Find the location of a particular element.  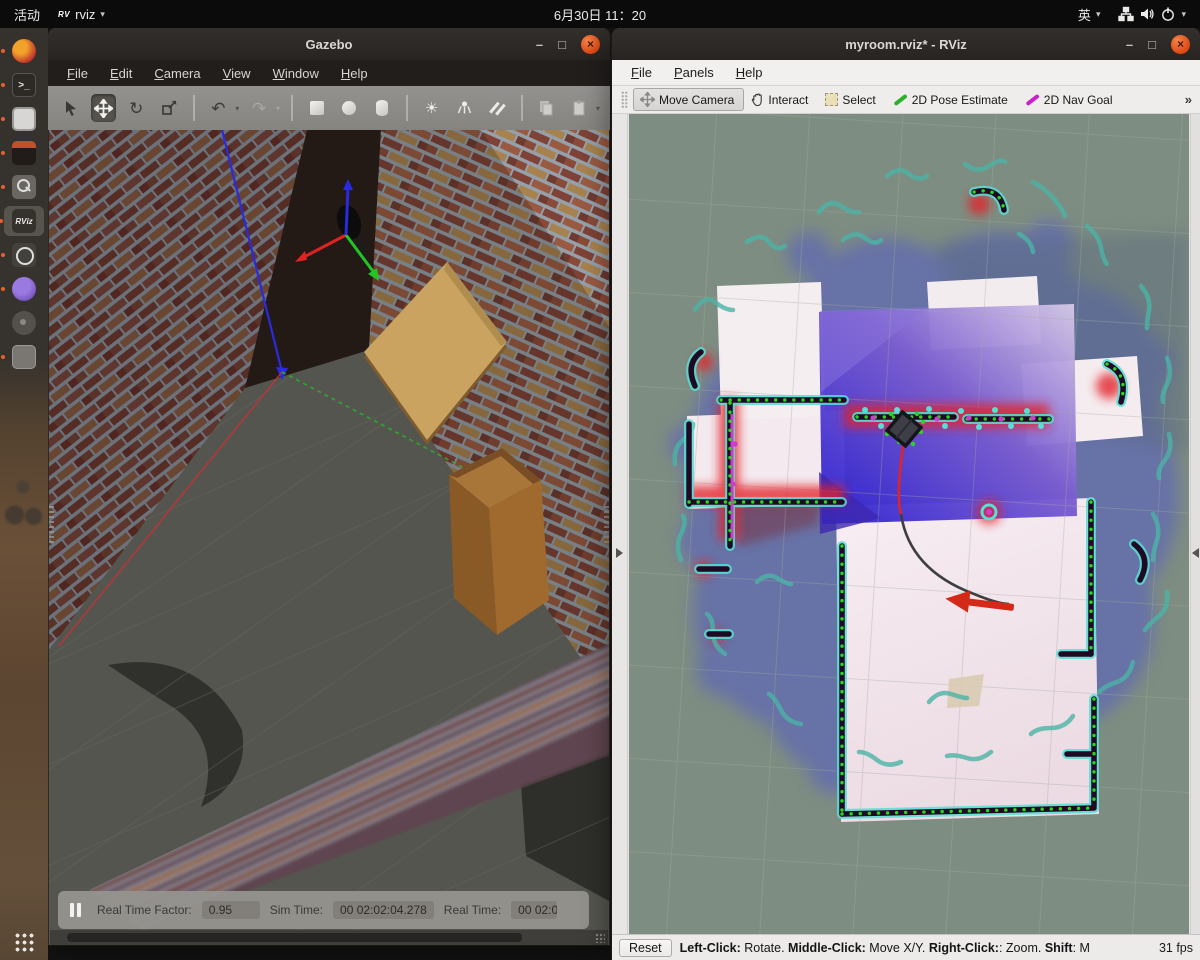

menu-panels: Panels is located at coordinates (694, 72).